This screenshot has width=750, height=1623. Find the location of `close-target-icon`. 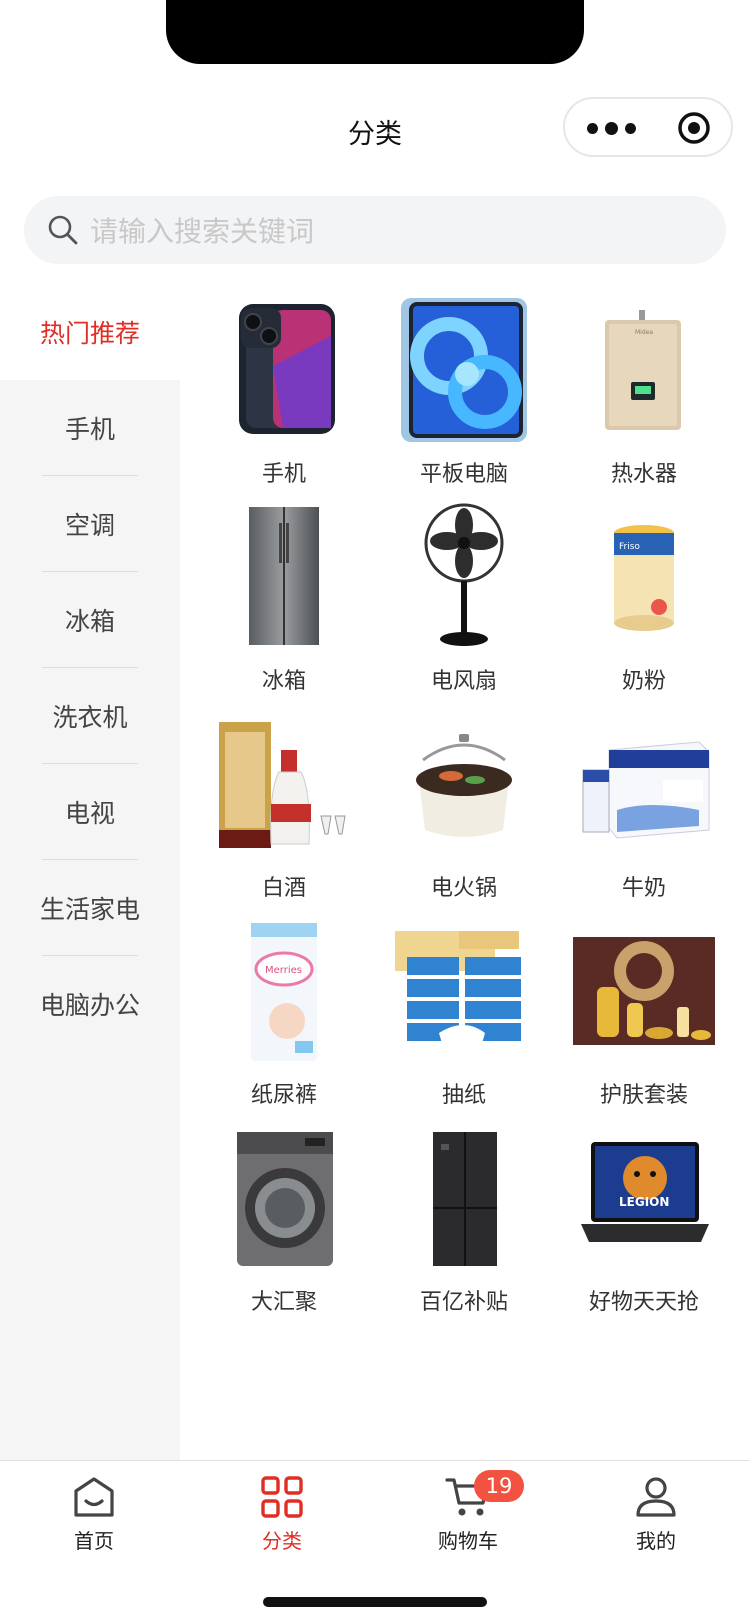

close-target-icon is located at coordinates (694, 128).